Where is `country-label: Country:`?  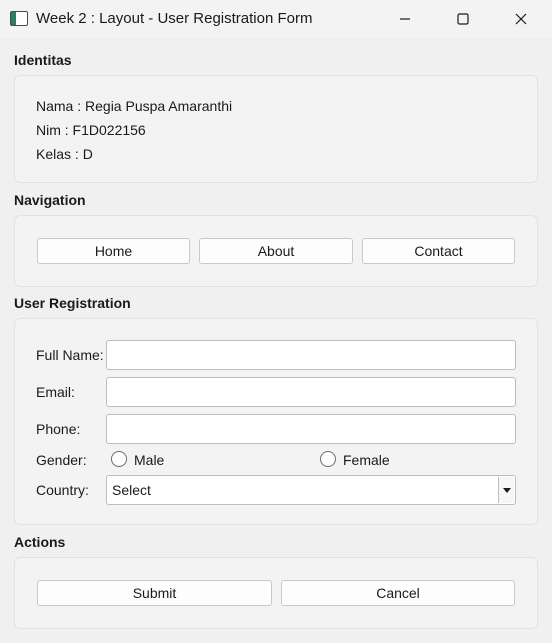 country-label: Country: is located at coordinates (62, 490).